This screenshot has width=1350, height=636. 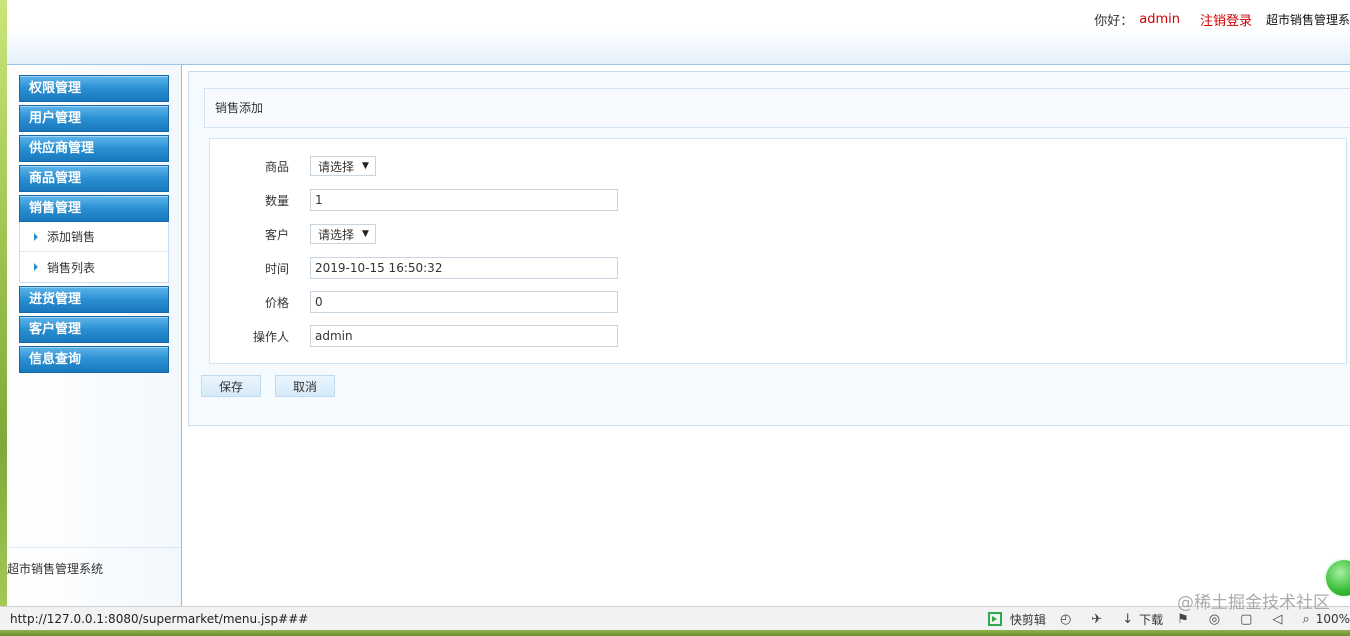 I want to click on username-text: admin, so click(x=1159, y=19).